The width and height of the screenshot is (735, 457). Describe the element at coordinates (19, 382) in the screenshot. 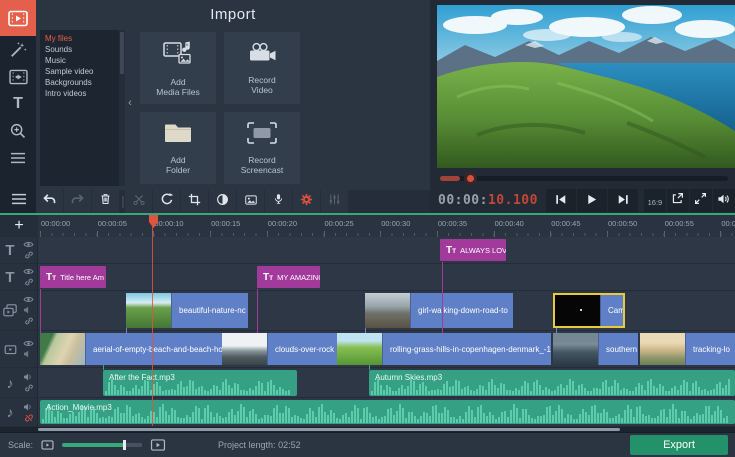

I see `audio-track-1-header: ♪` at that location.